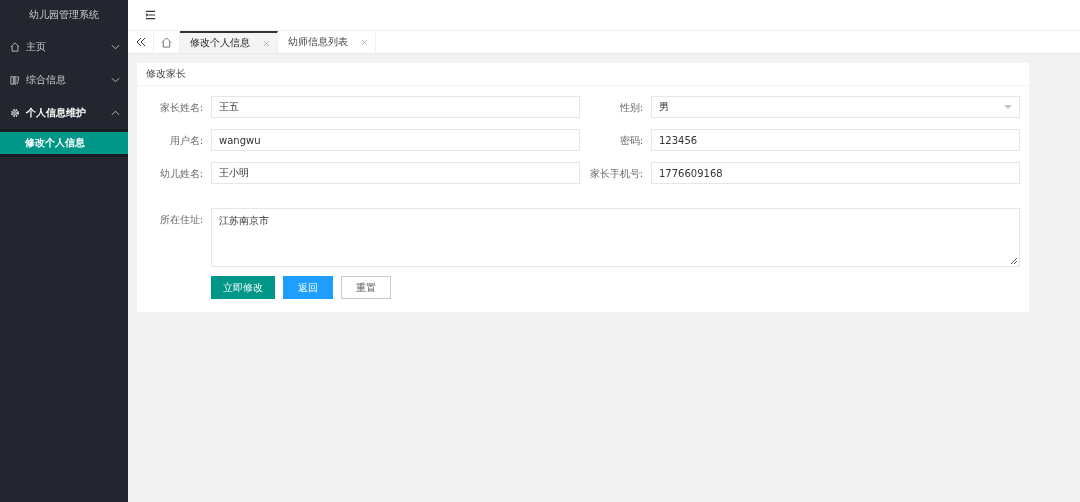  I want to click on resize-handle-icon, so click(1014, 261).